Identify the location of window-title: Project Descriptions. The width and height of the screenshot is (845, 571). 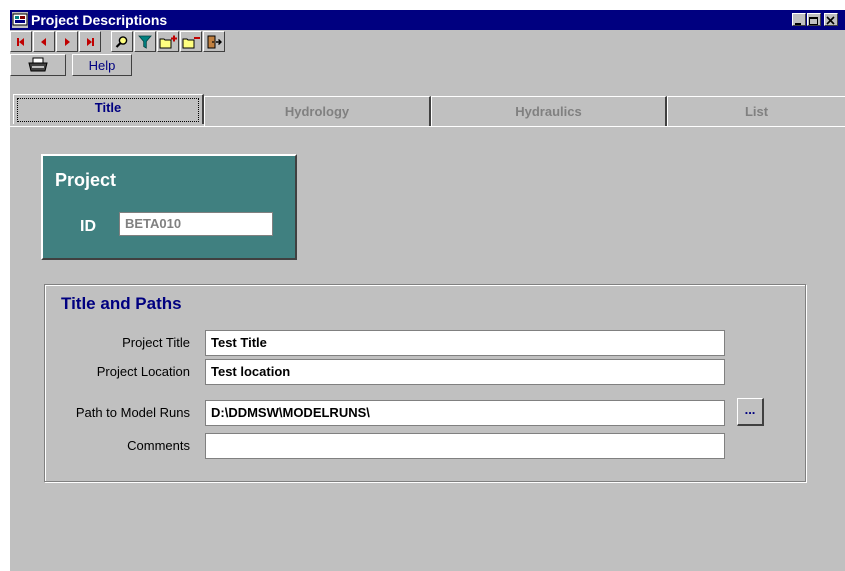
(99, 20).